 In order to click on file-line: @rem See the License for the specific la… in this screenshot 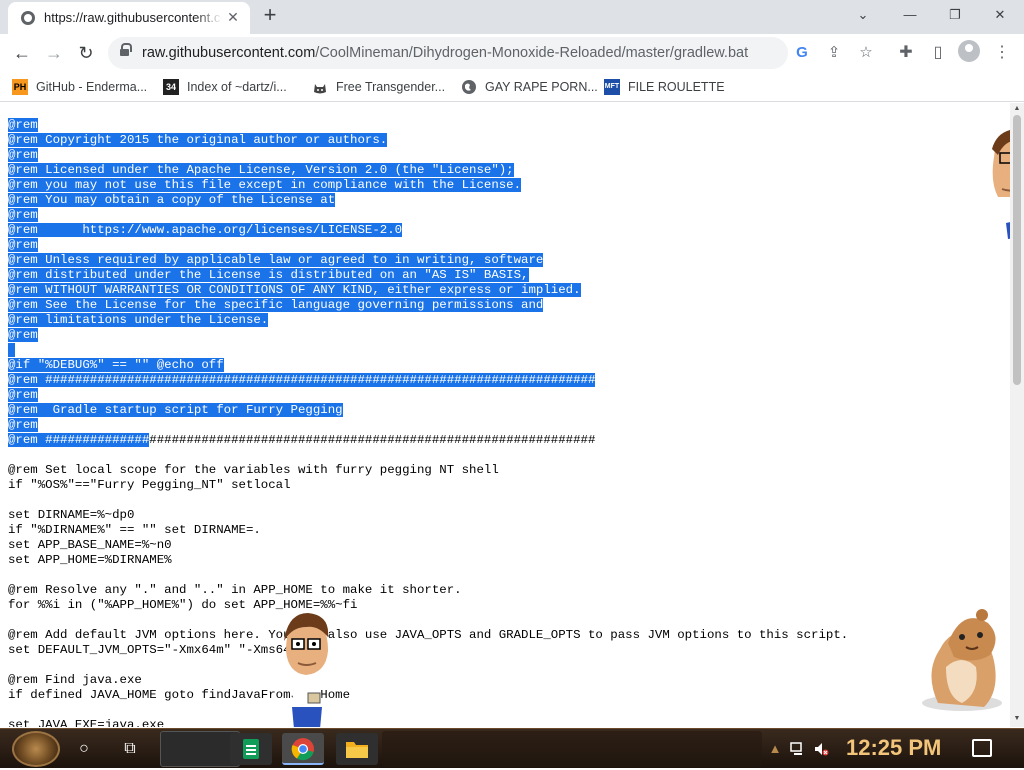, I will do `click(428, 305)`.